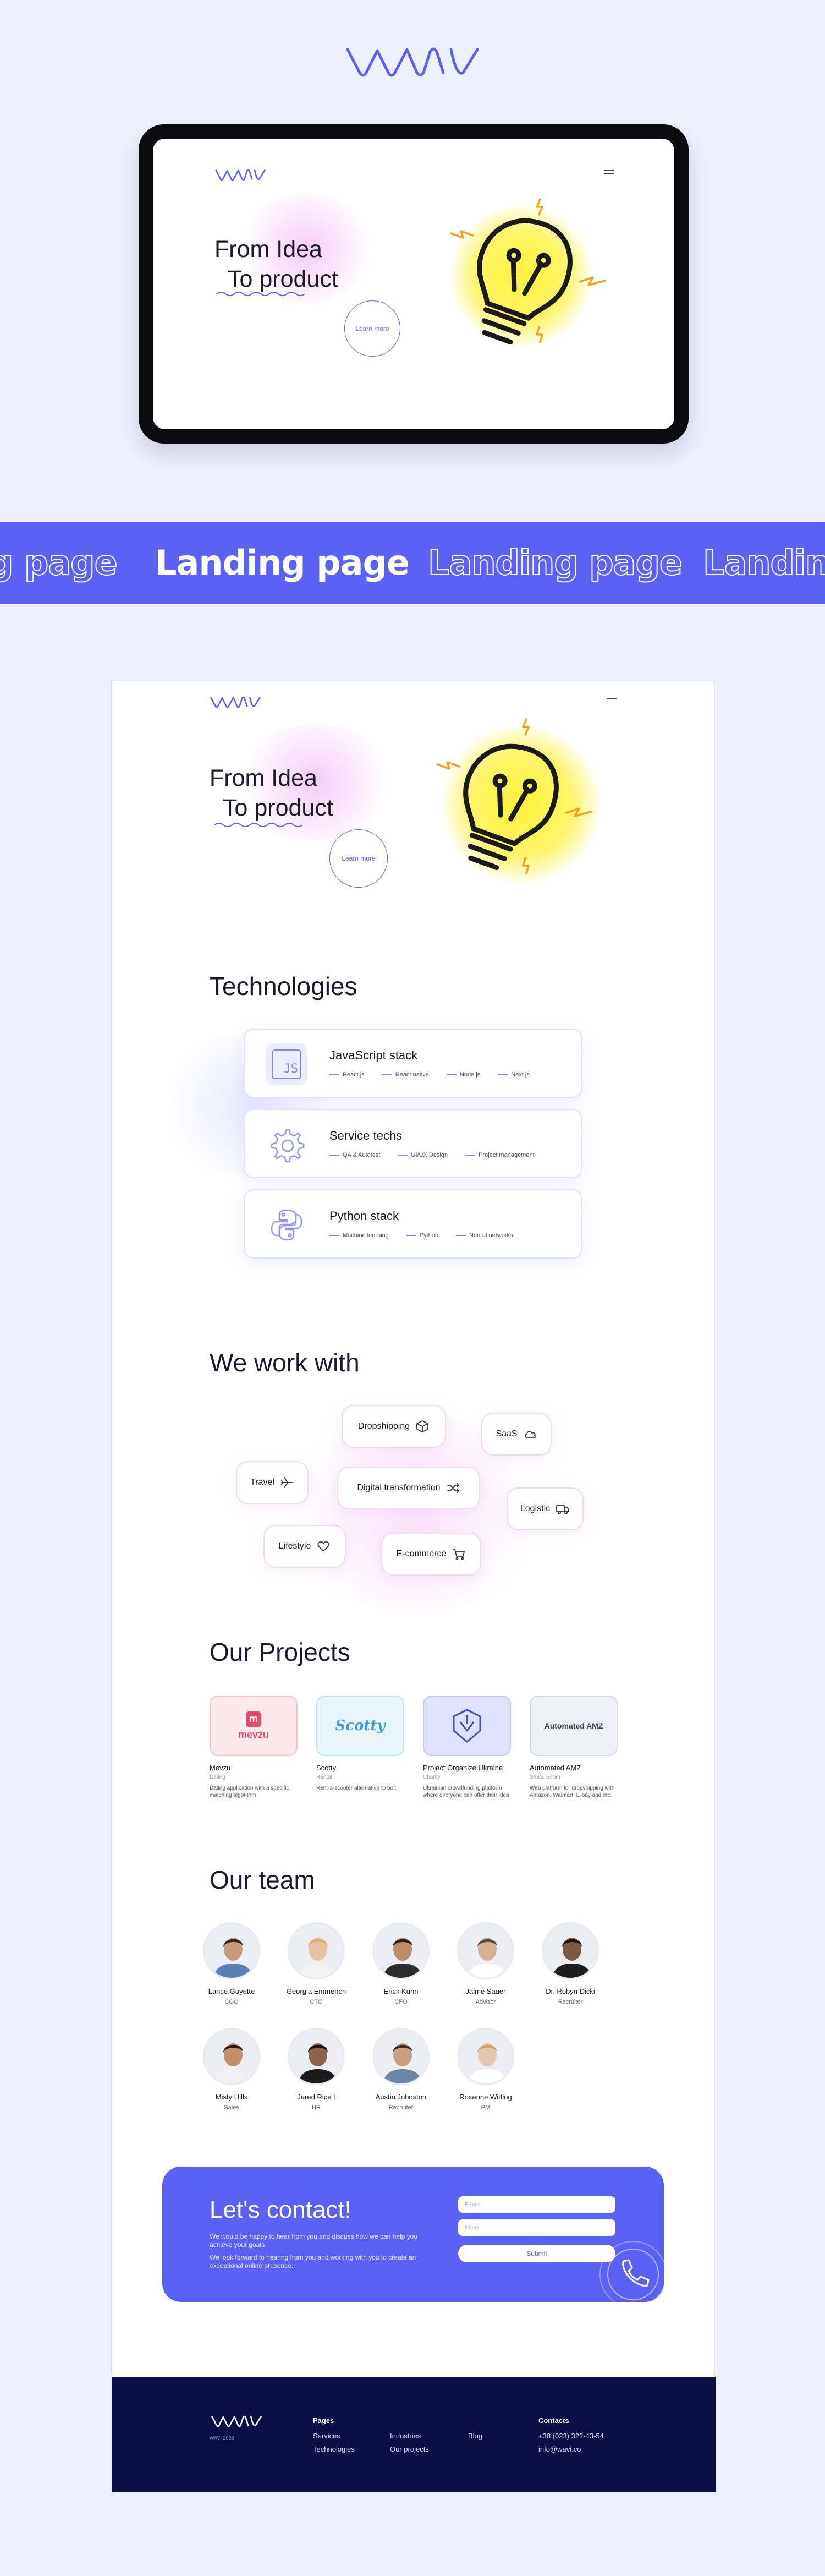  Describe the element at coordinates (413, 563) in the screenshot. I see `landing-page-banner: g page Landing page Landing page Landin` at that location.